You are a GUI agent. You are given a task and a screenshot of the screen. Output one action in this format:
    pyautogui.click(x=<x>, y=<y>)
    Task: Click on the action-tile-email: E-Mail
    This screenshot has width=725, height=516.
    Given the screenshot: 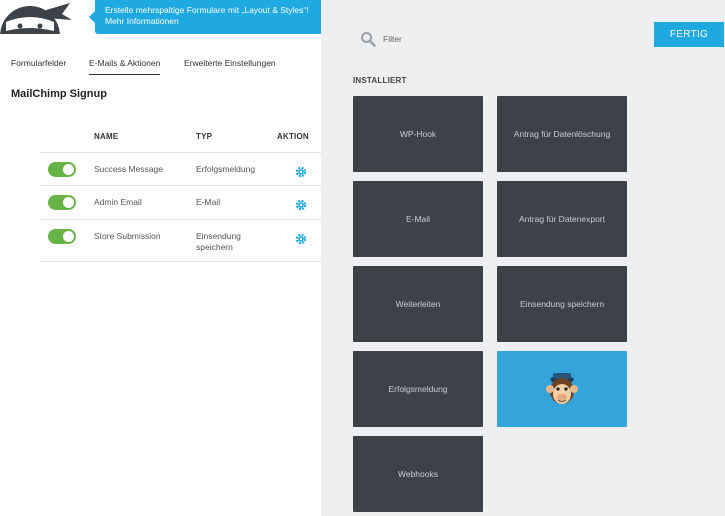 What is the action you would take?
    pyautogui.click(x=418, y=219)
    